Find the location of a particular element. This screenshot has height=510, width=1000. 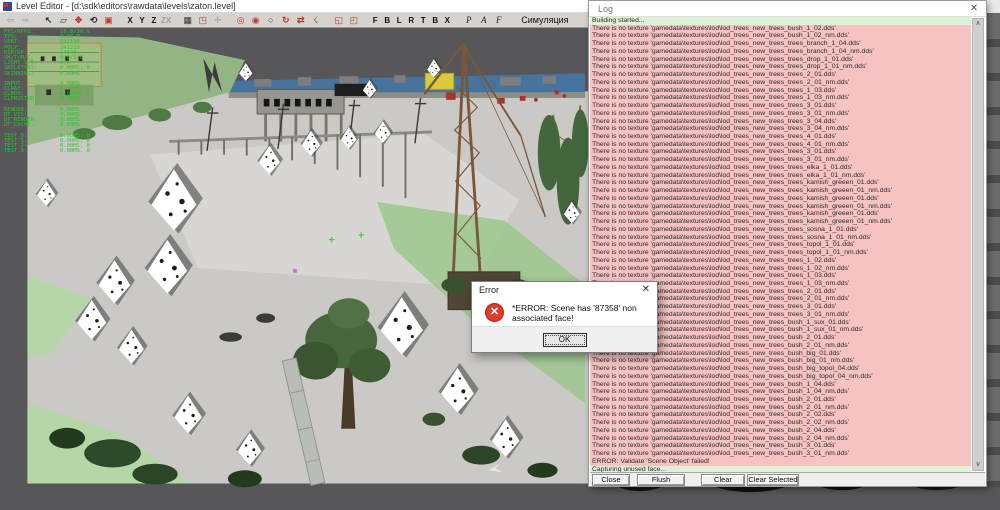

view-bottom-button: B is located at coordinates (435, 20).